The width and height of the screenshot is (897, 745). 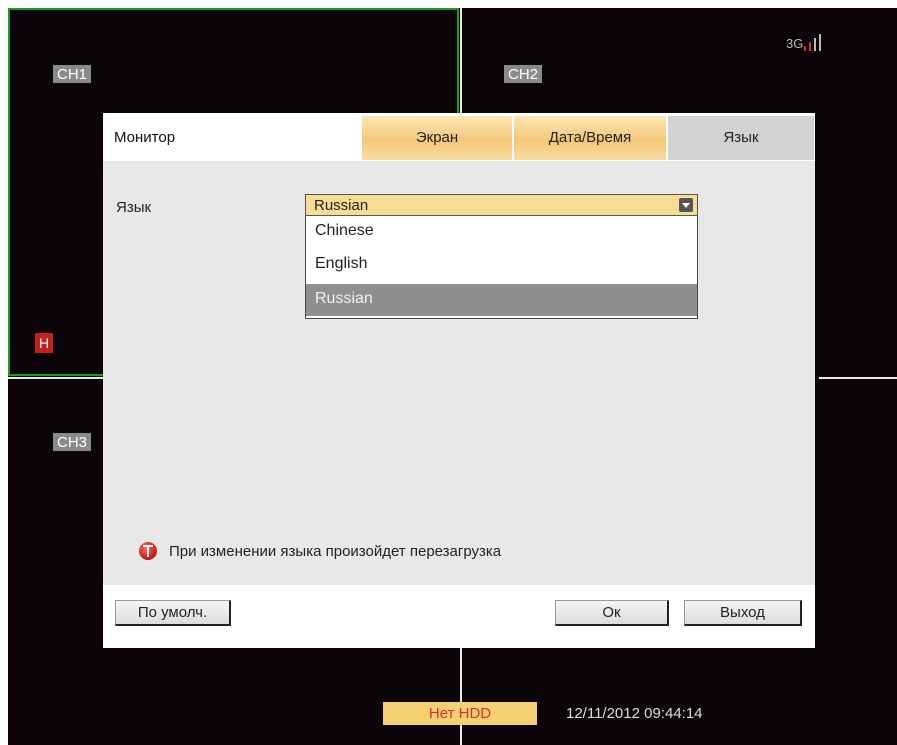 I want to click on grid-divider-horizontal-left, so click(x=55, y=378).